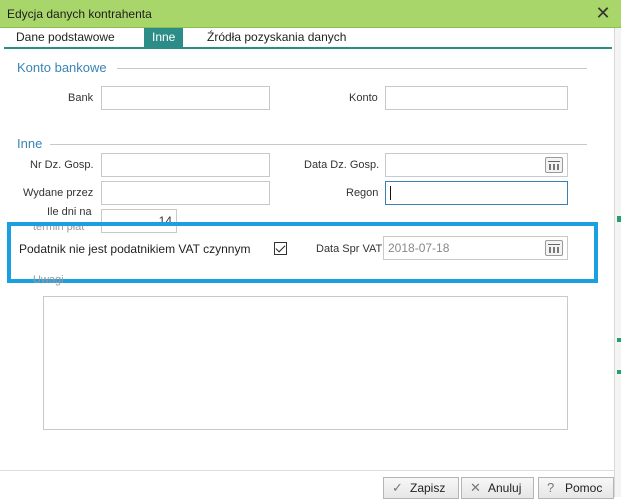  What do you see at coordinates (69, 212) in the screenshot?
I see `ile-dni-label: Ile dni na` at bounding box center [69, 212].